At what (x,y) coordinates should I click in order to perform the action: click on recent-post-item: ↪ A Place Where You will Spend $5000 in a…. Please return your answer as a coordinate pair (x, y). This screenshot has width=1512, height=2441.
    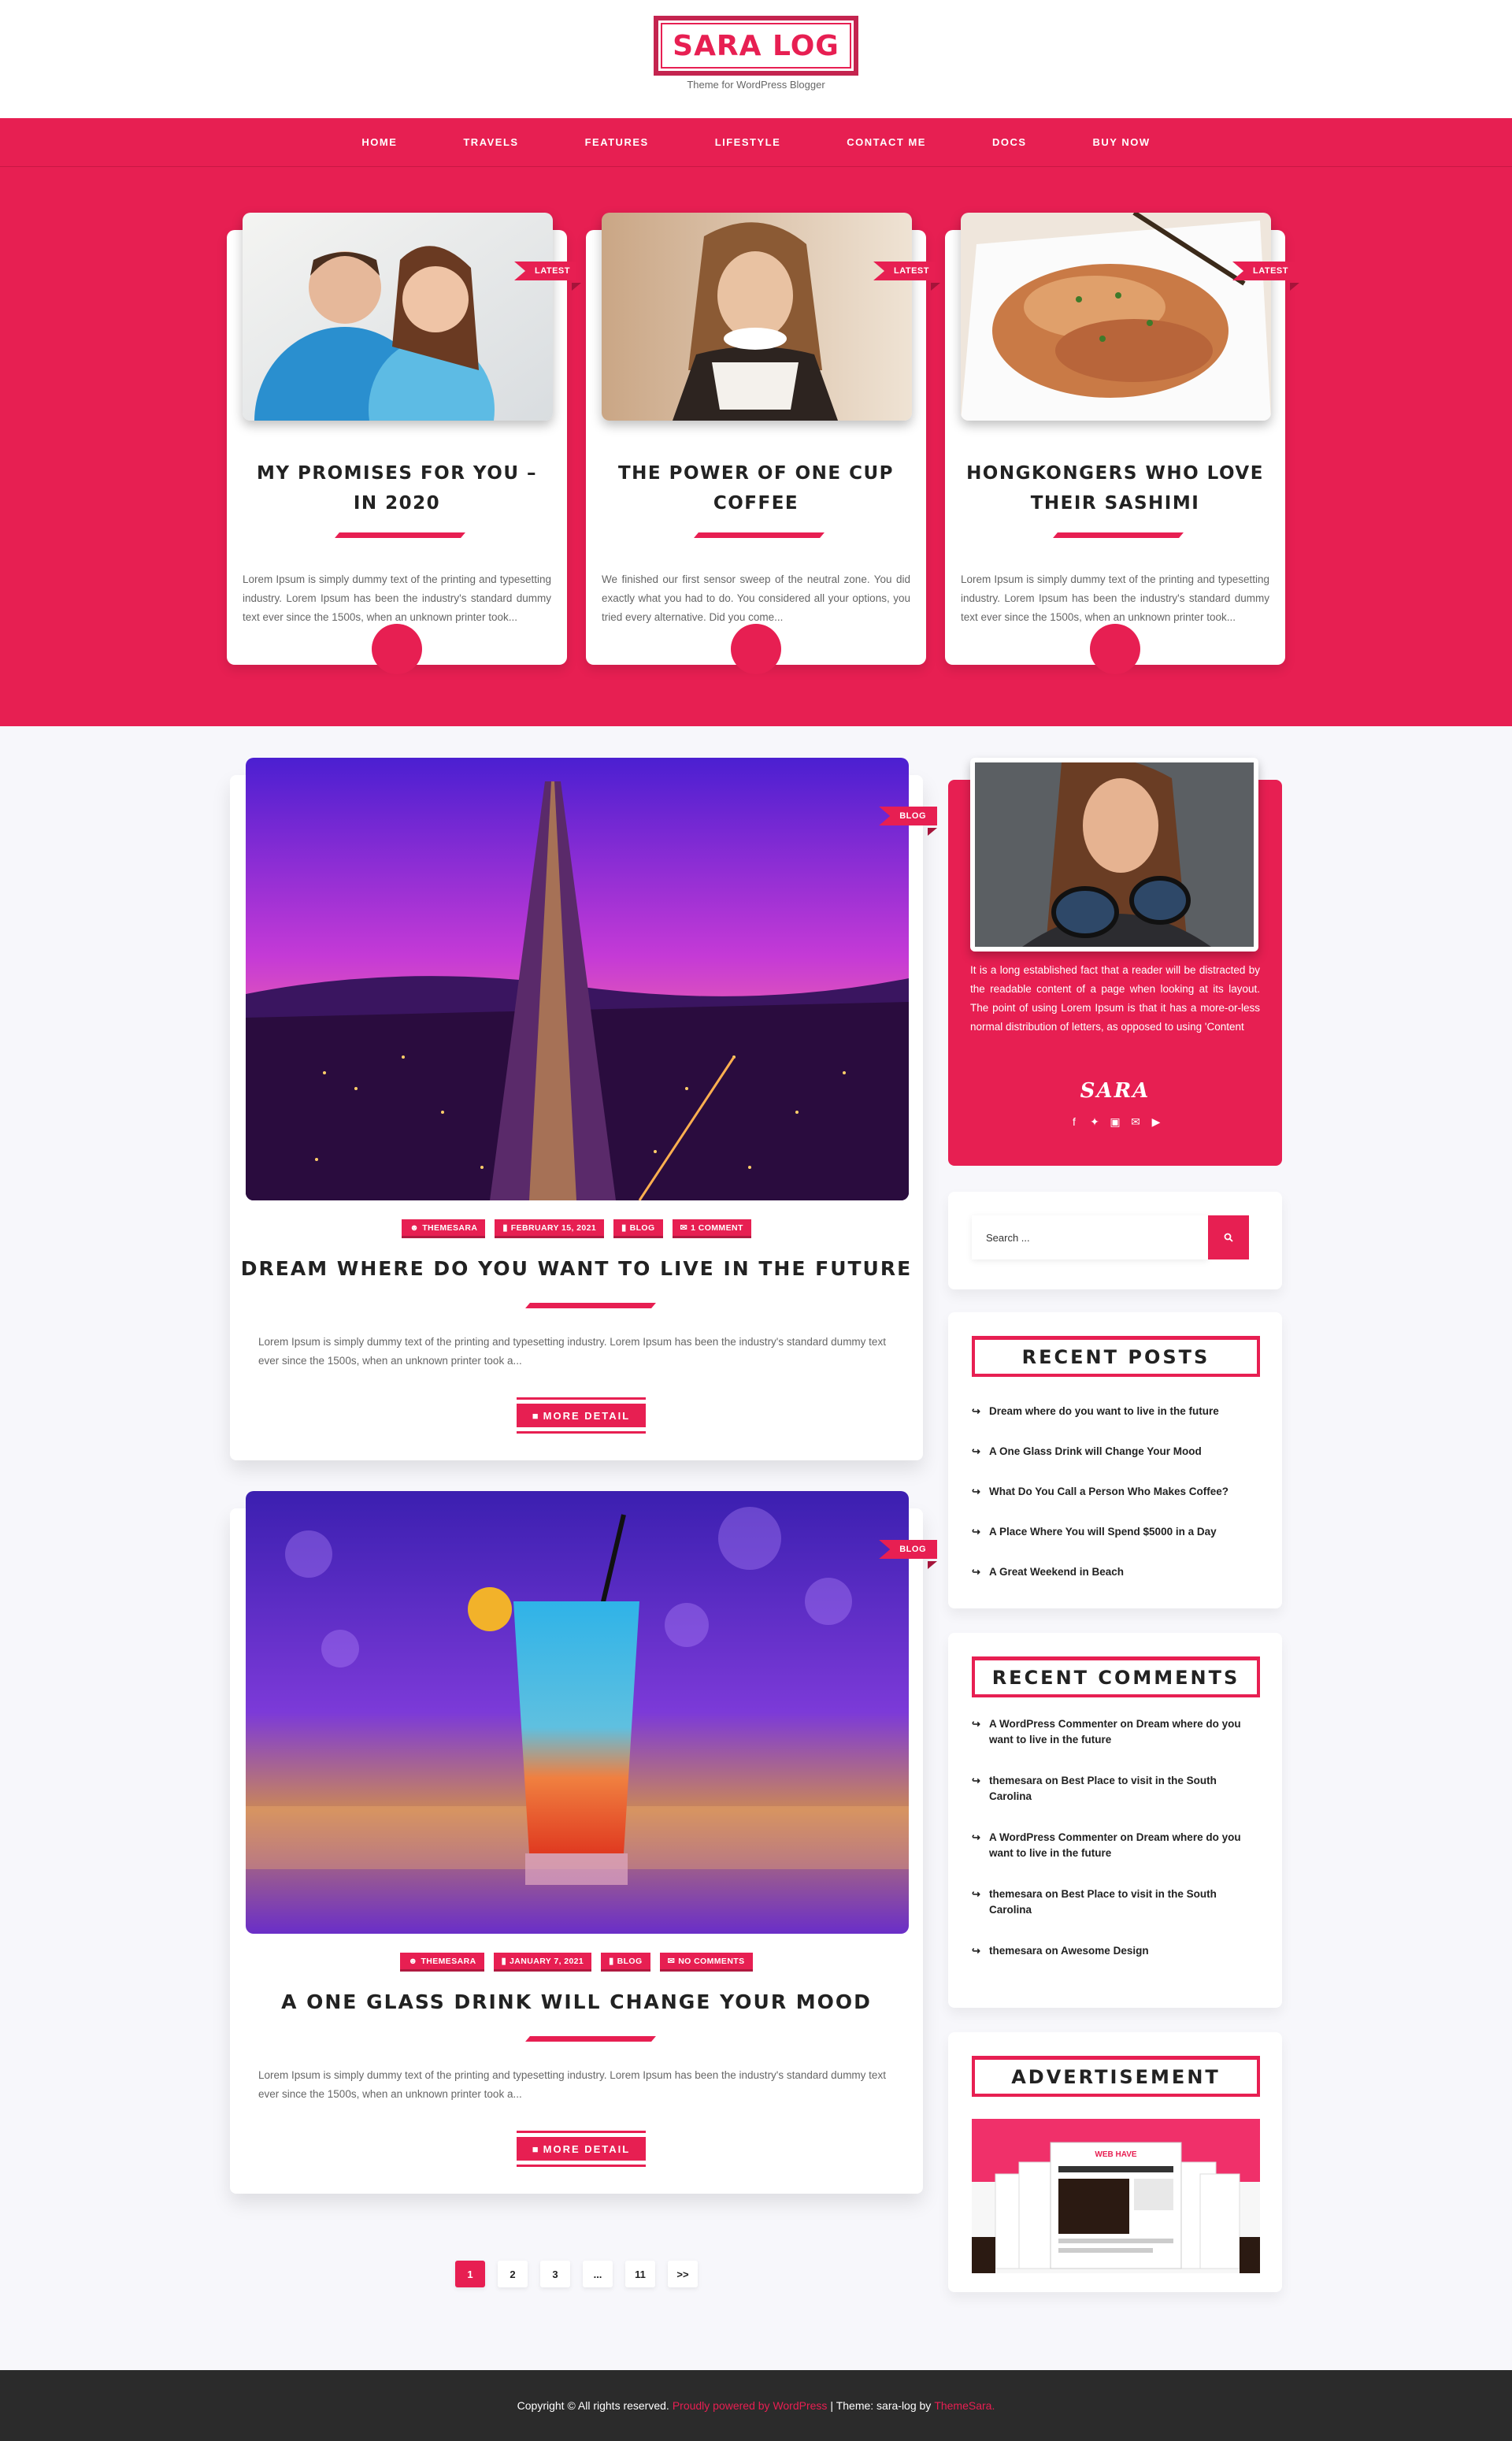
    Looking at the image, I should click on (1115, 1532).